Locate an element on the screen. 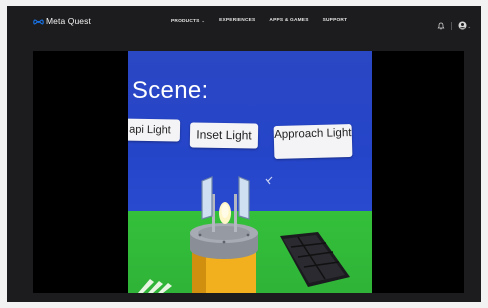 Image resolution: width=488 pixels, height=308 pixels. menu-item-apps-games: APPS & GAMES is located at coordinates (288, 21).